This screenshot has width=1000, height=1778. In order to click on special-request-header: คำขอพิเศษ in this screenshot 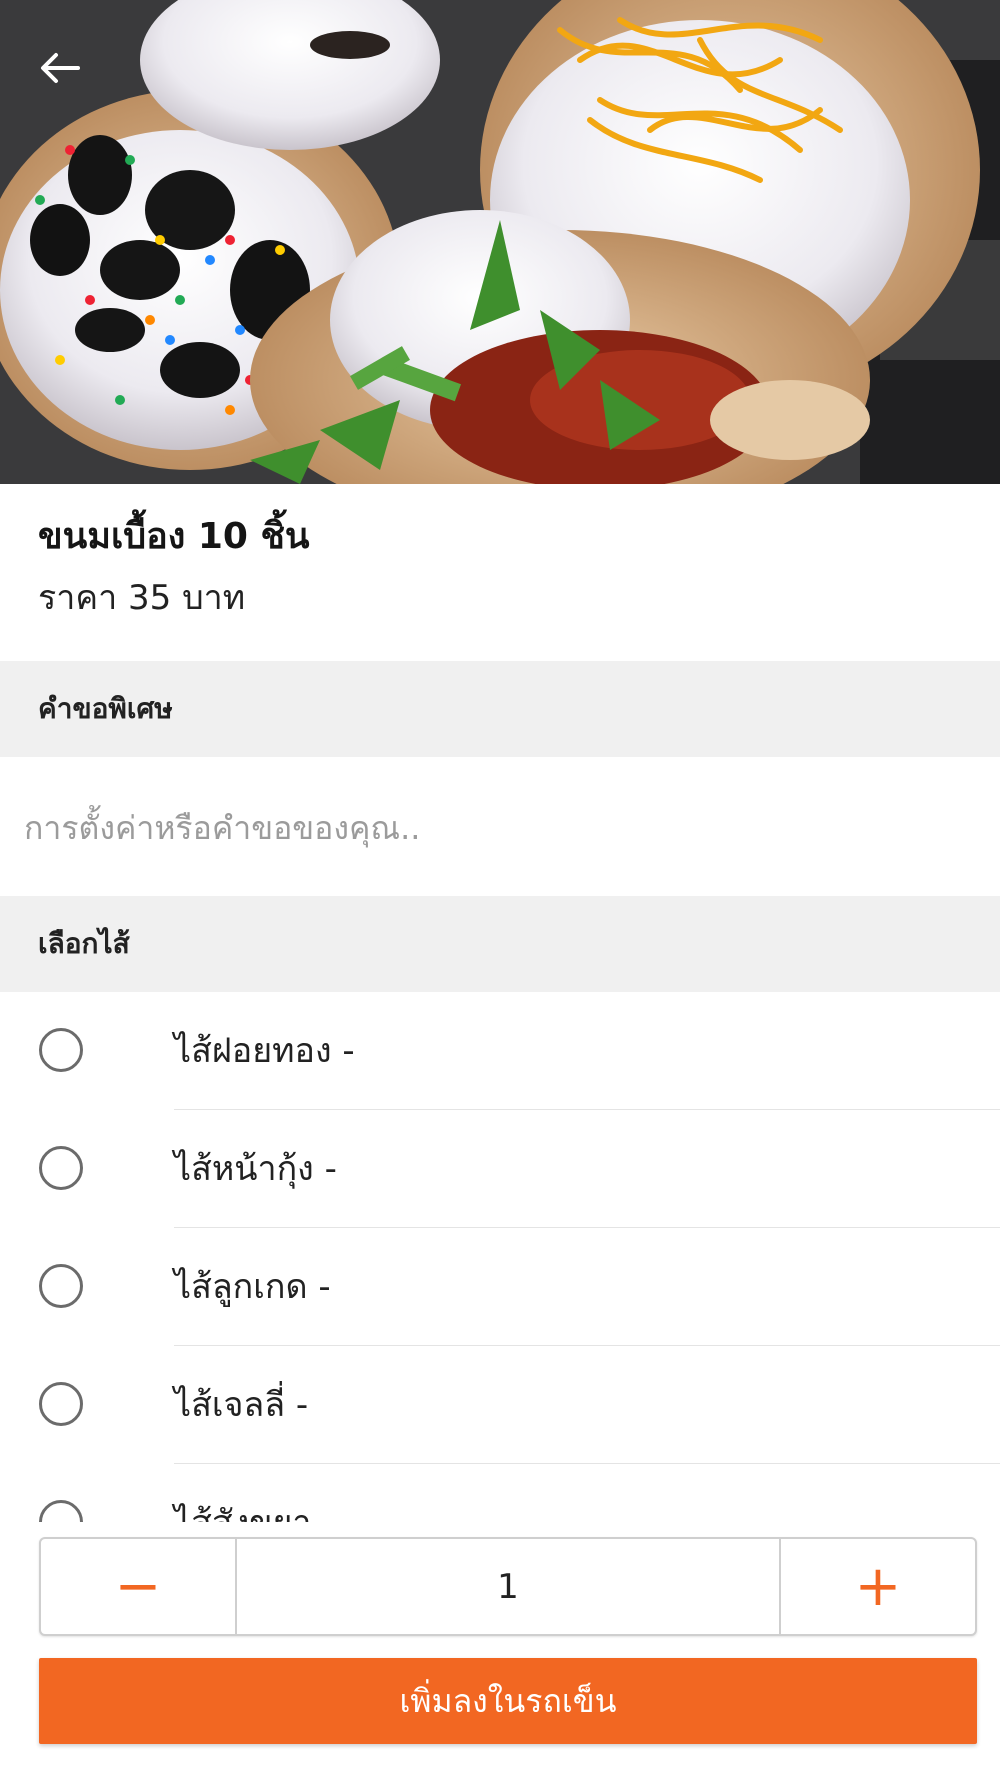, I will do `click(500, 709)`.